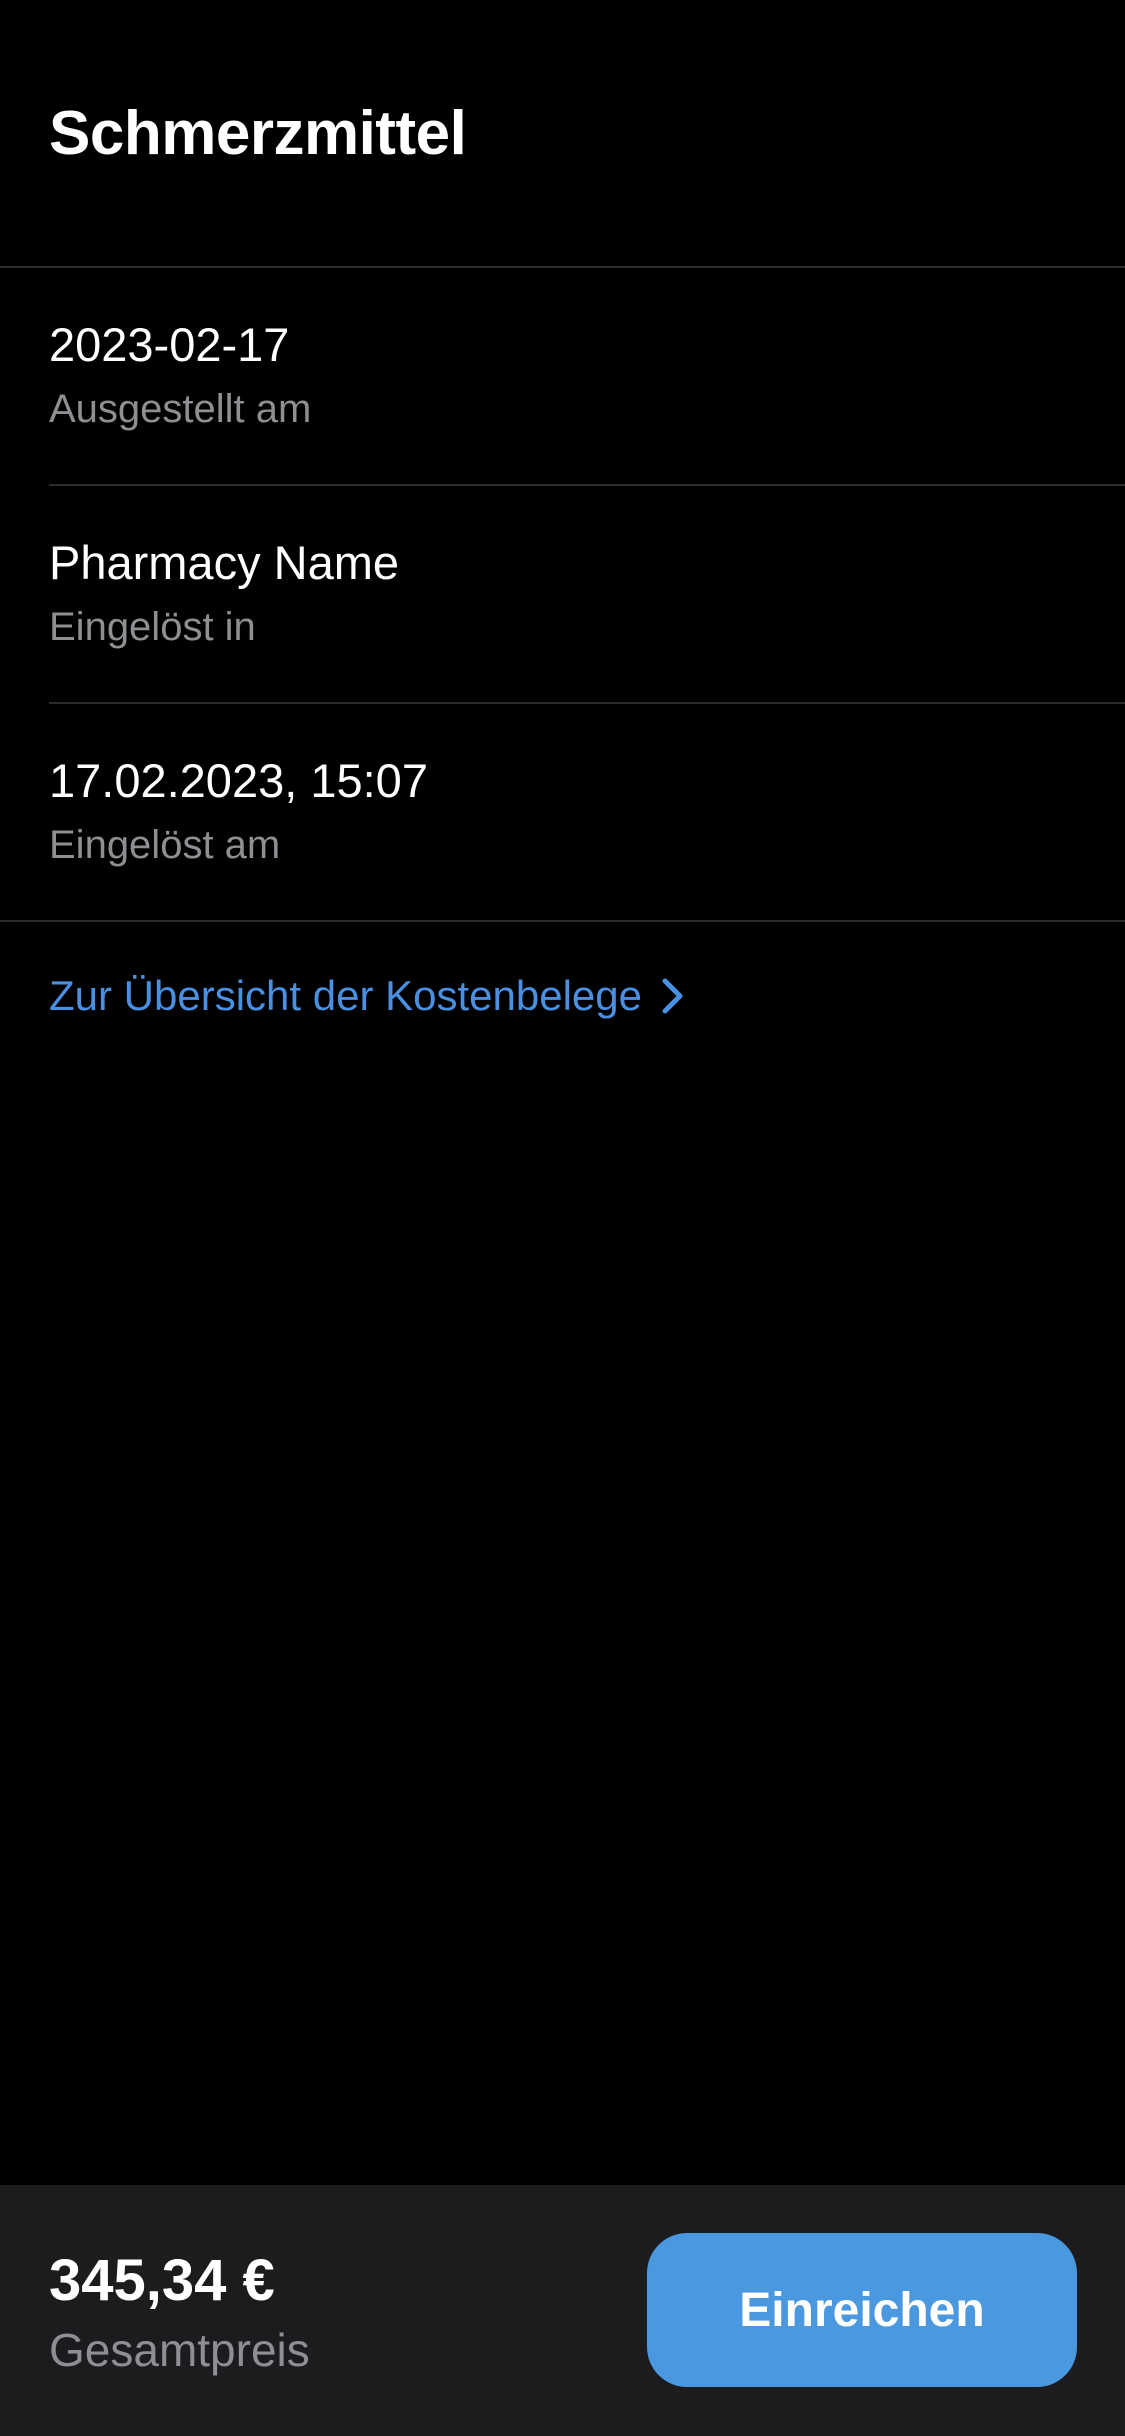  I want to click on cost-receipts-overview-label: Zur Übersicht der Kostenbelege, so click(345, 995).